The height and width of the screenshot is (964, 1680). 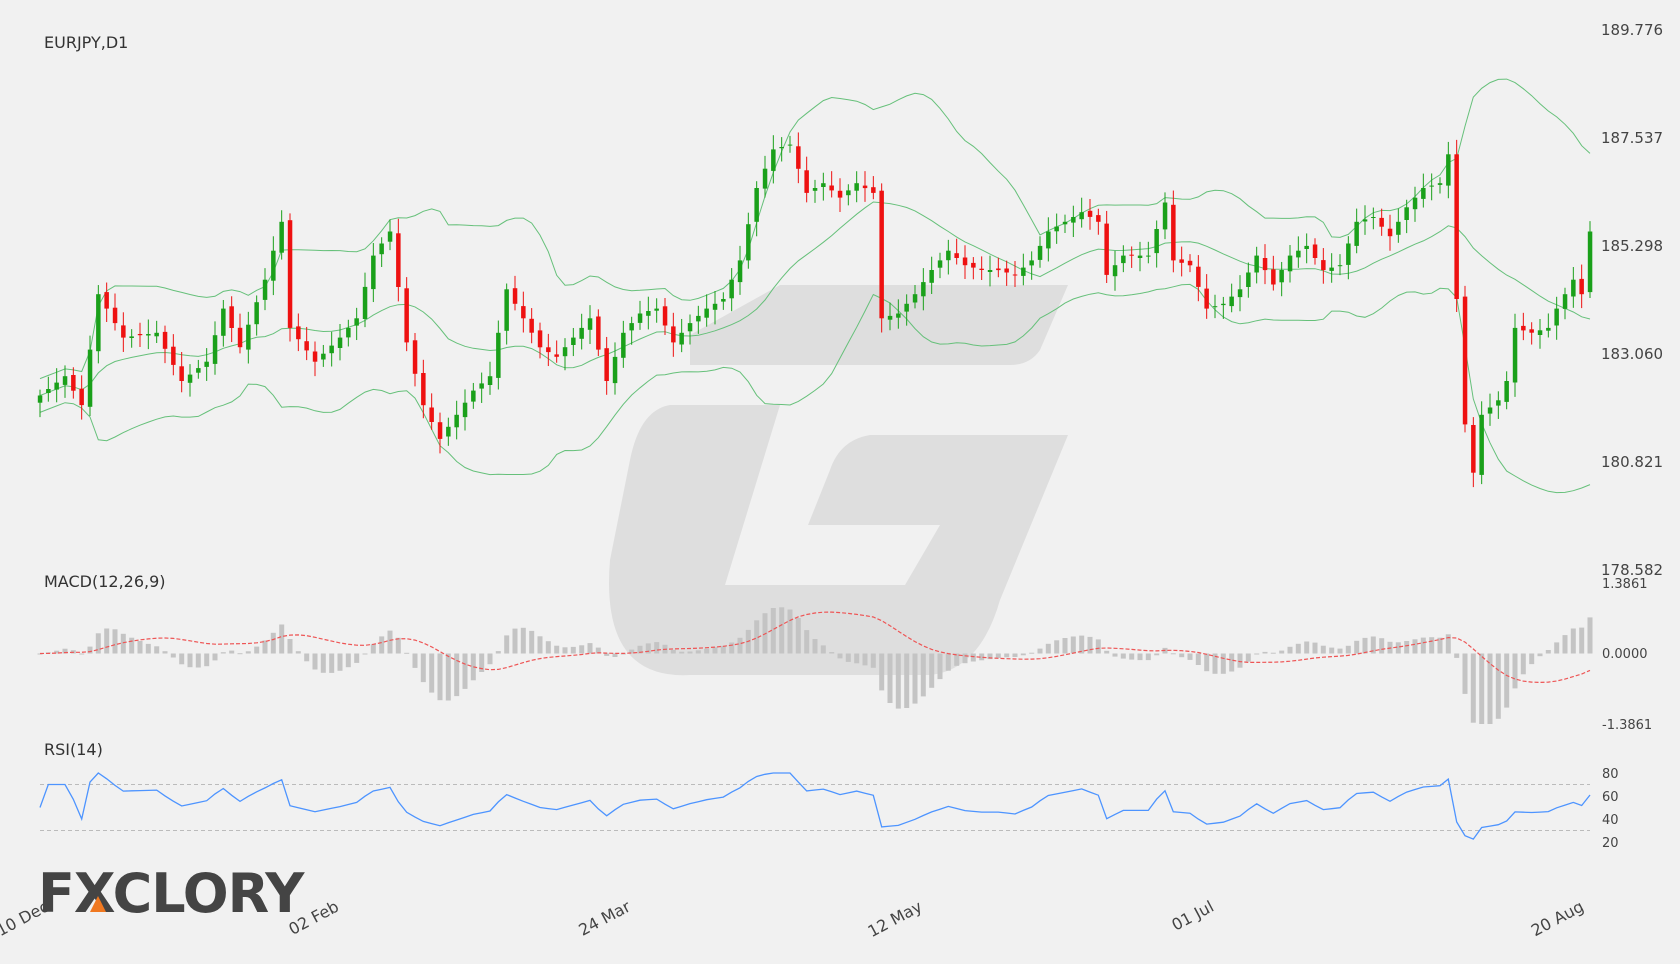 What do you see at coordinates (171, 893) in the screenshot?
I see `logo-text: FXCLORY` at bounding box center [171, 893].